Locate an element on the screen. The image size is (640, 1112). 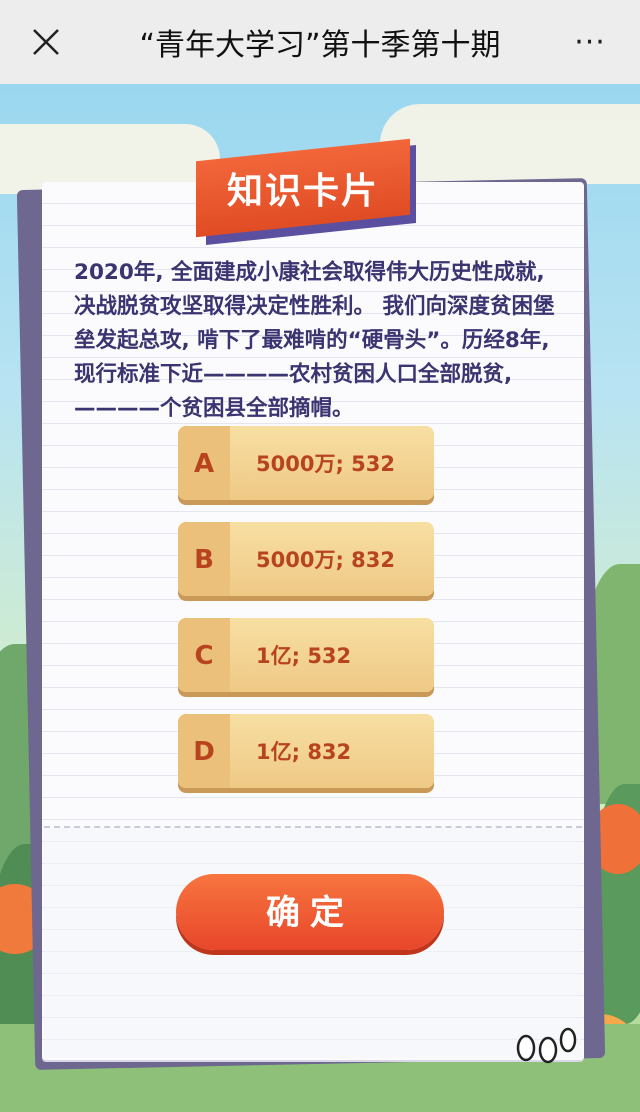
footprint-doodle-icon is located at coordinates (547, 1046).